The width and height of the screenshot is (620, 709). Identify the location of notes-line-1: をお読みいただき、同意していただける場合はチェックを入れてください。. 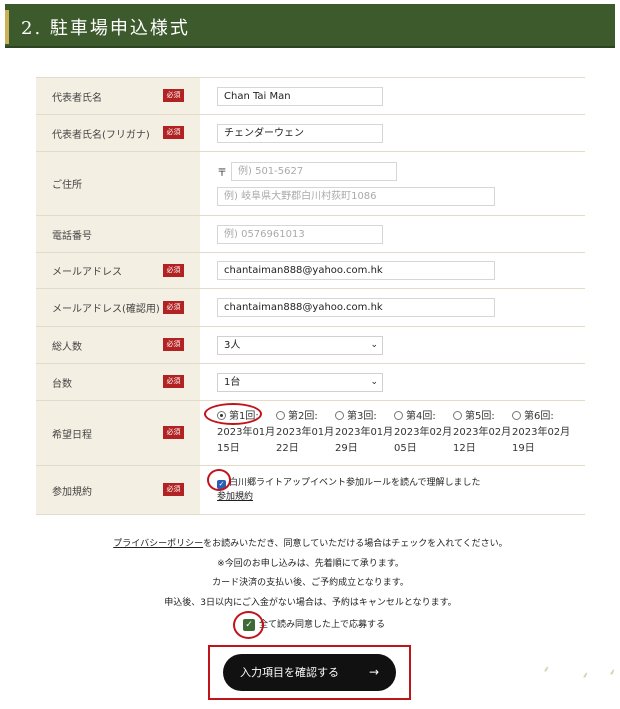
(355, 544).